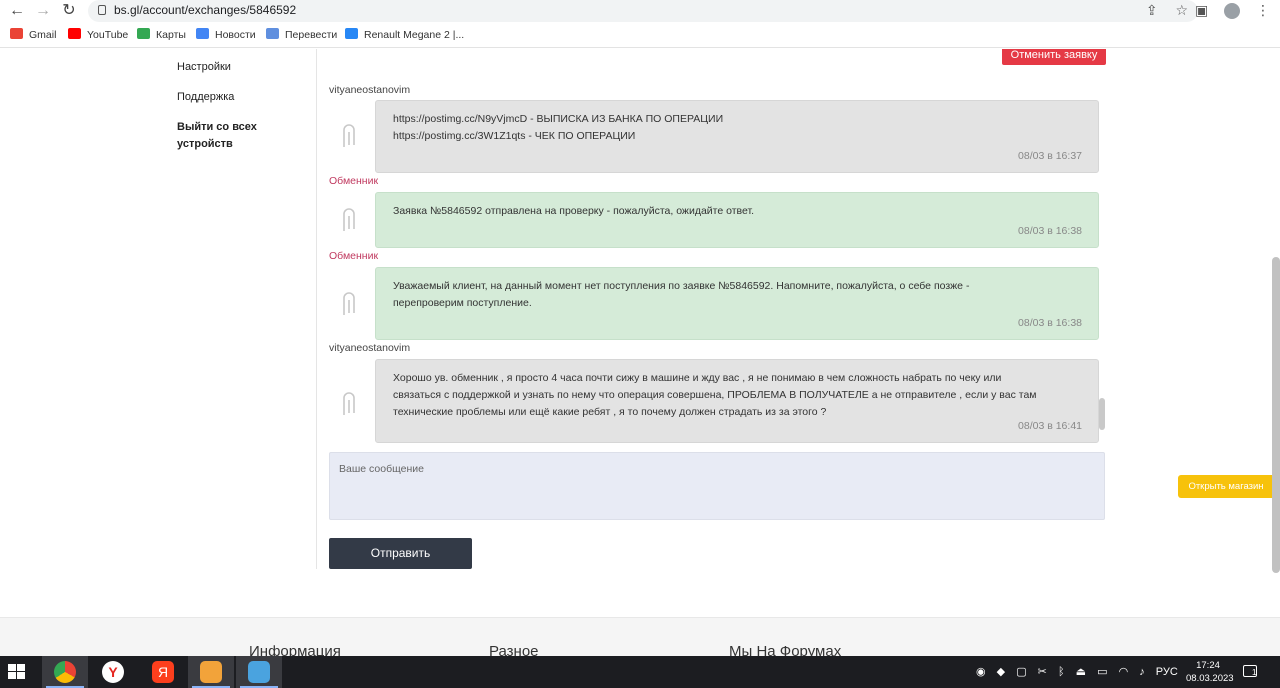 The image size is (1280, 688). Describe the element at coordinates (161, 34) in the screenshot. I see `bookmark-maps: Карты` at that location.